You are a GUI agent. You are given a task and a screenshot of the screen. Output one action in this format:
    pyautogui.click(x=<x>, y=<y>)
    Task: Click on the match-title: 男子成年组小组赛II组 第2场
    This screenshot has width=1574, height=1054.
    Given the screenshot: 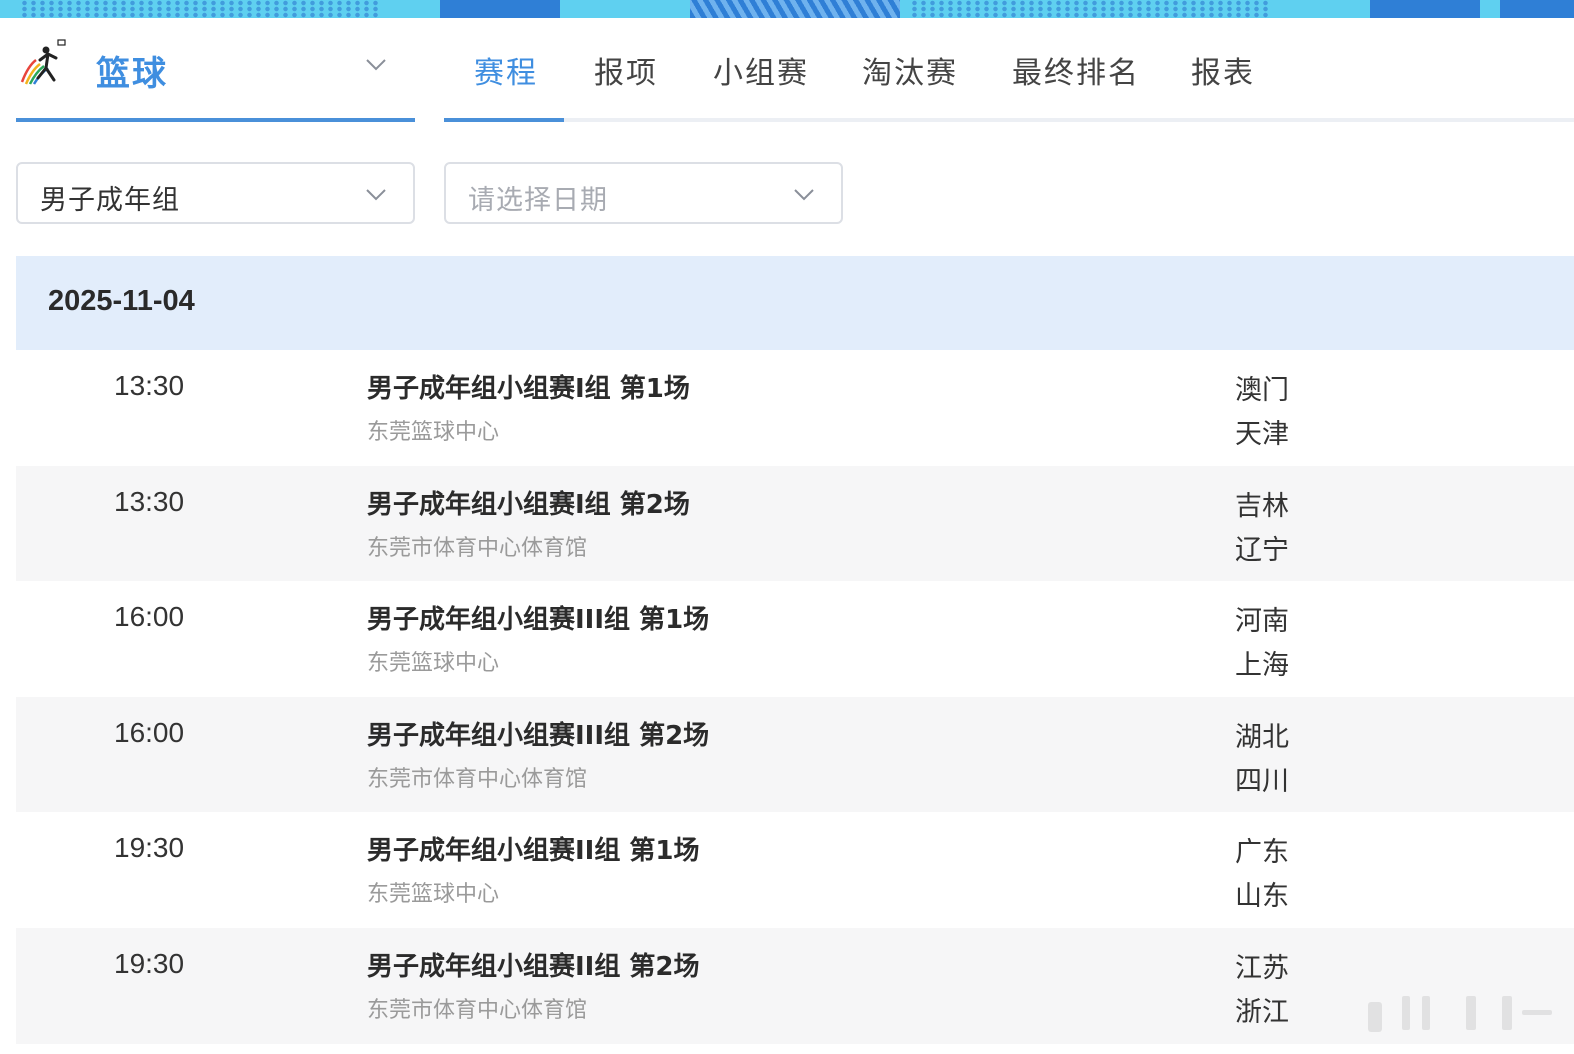 What is the action you would take?
    pyautogui.click(x=533, y=966)
    